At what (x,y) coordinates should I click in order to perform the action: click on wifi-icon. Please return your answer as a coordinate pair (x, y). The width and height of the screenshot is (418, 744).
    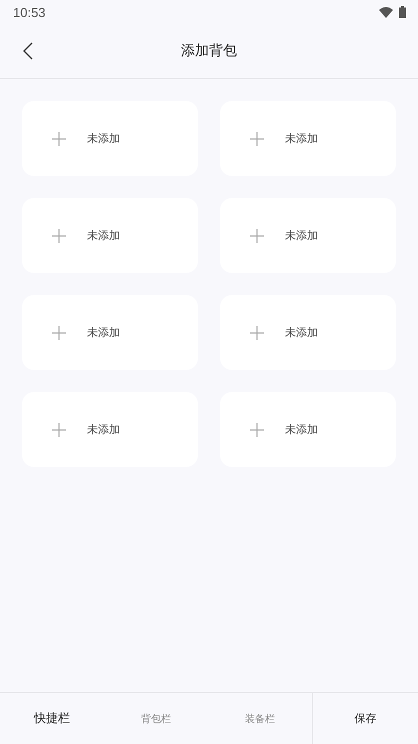
    Looking at the image, I should click on (386, 12).